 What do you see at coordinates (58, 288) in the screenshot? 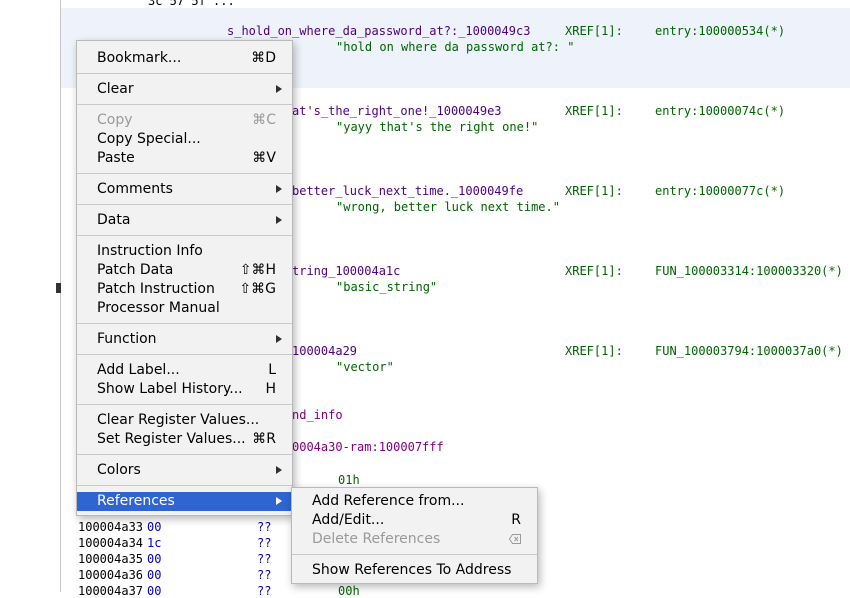
I see `margin-marker` at bounding box center [58, 288].